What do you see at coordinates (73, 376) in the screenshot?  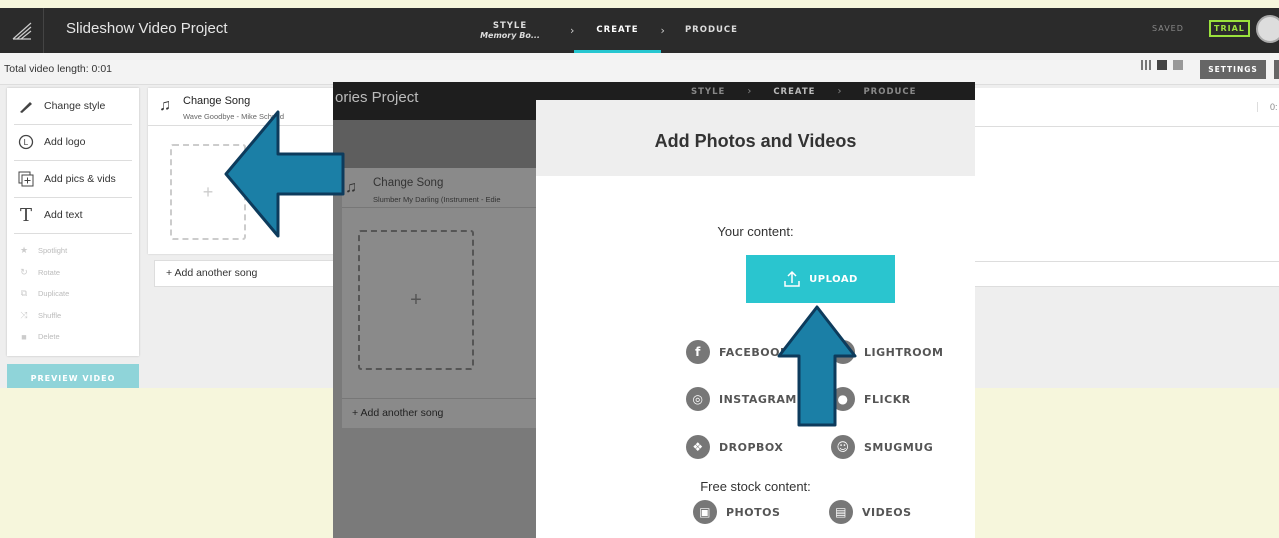 I see `preview-video-button: PREVIEW VIDEO` at bounding box center [73, 376].